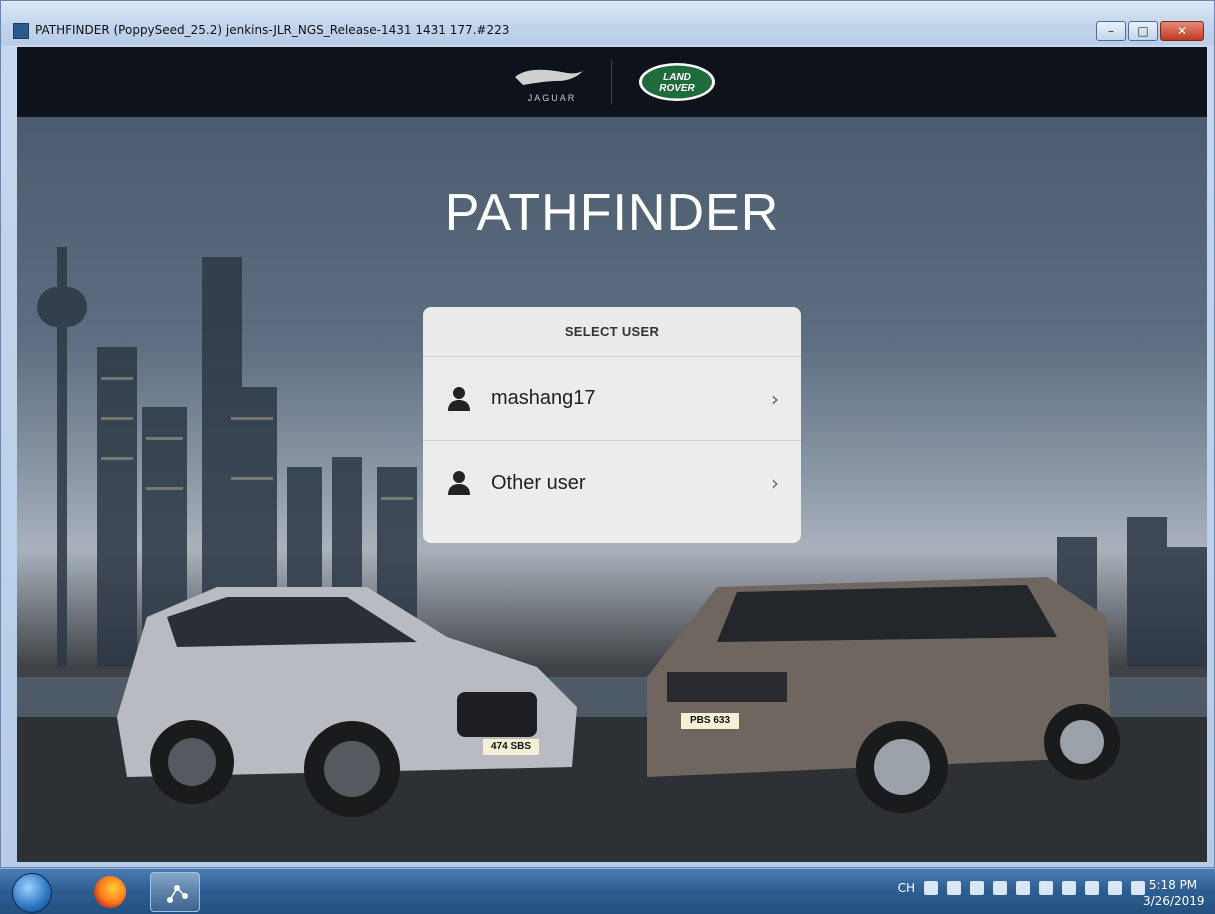 The image size is (1215, 914). Describe the element at coordinates (1111, 31) in the screenshot. I see `minimize-button: –` at that location.